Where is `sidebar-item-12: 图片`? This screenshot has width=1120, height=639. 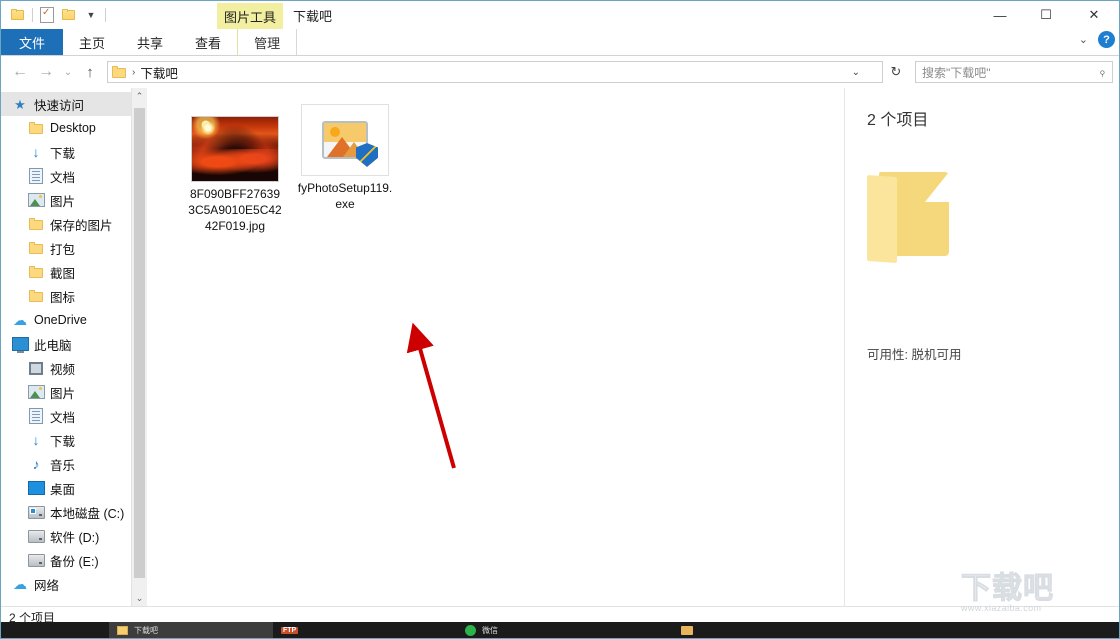 sidebar-item-12: 图片 is located at coordinates (74, 392).